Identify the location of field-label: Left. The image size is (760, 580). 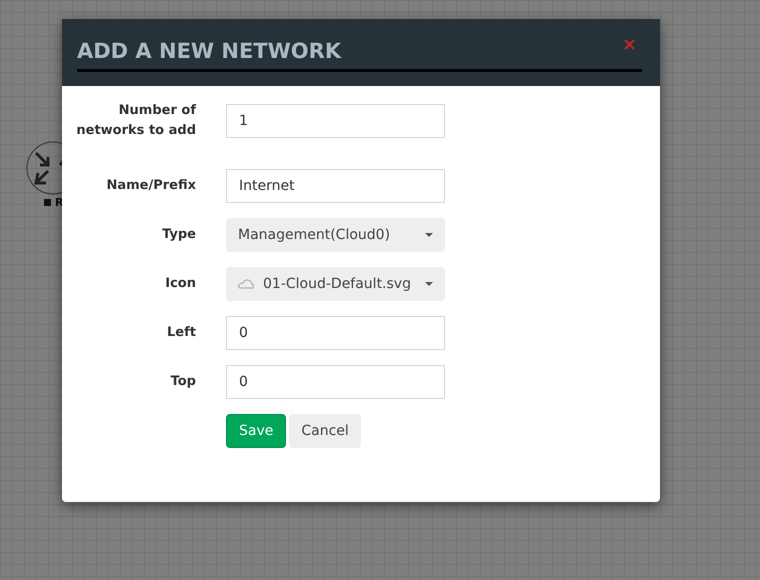
(181, 333).